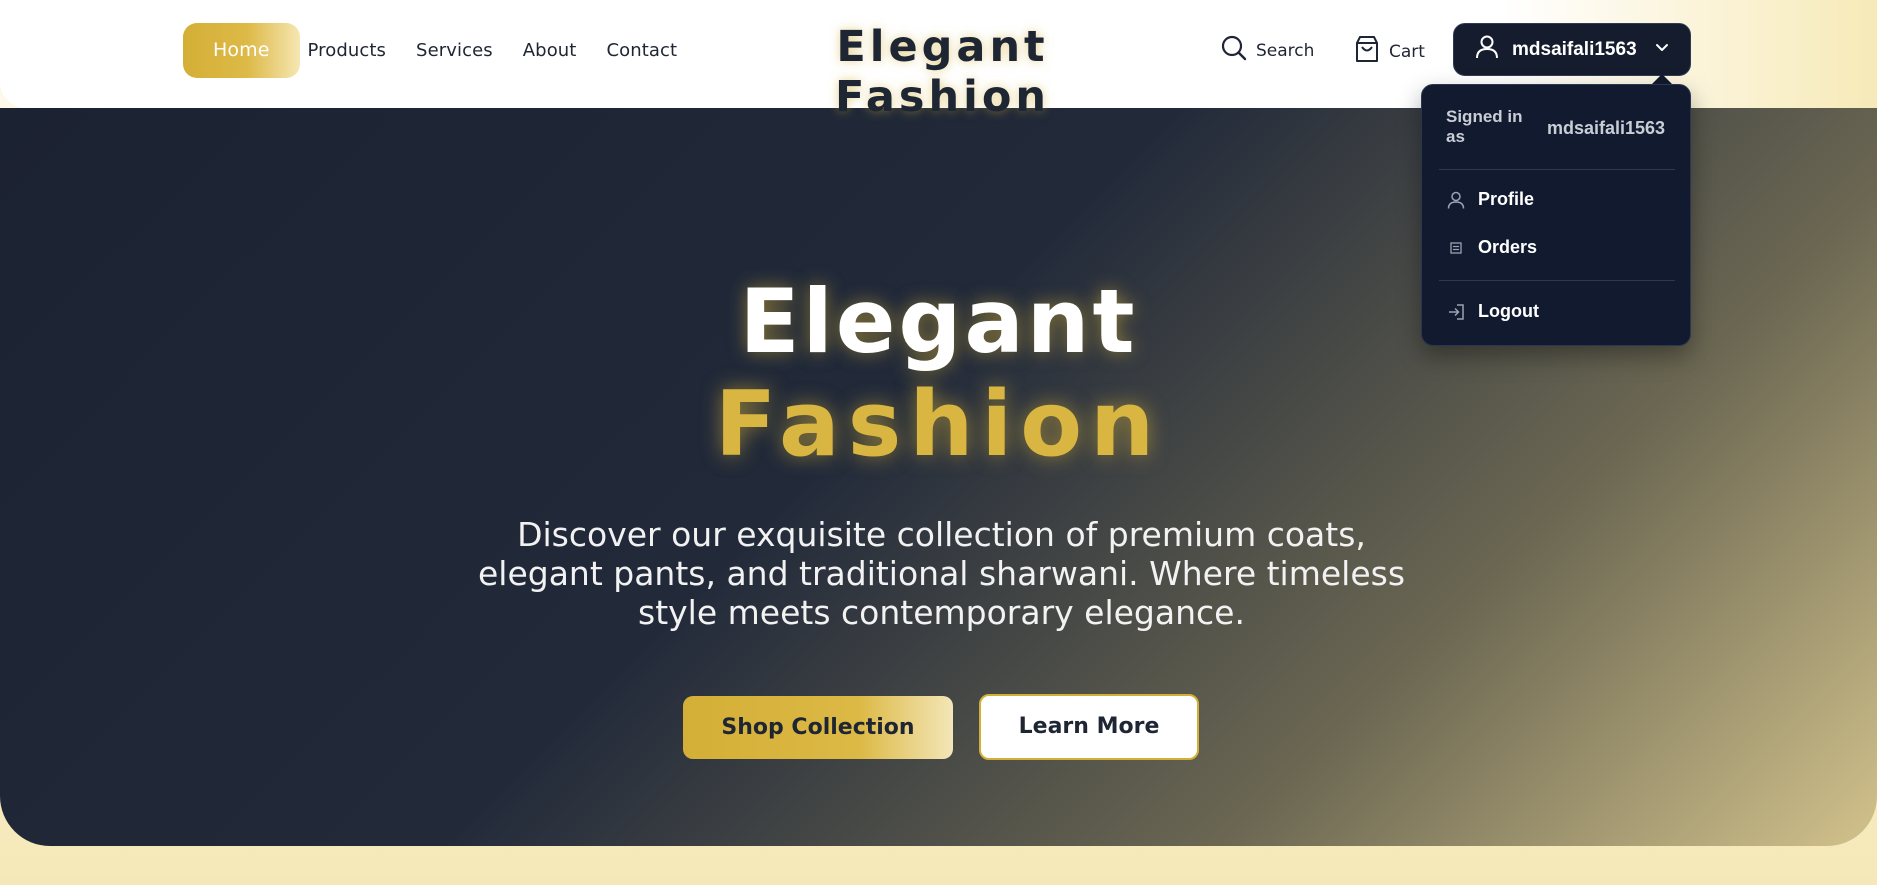 Image resolution: width=1877 pixels, height=885 pixels. Describe the element at coordinates (1662, 50) in the screenshot. I see `chevron-down-icon` at that location.